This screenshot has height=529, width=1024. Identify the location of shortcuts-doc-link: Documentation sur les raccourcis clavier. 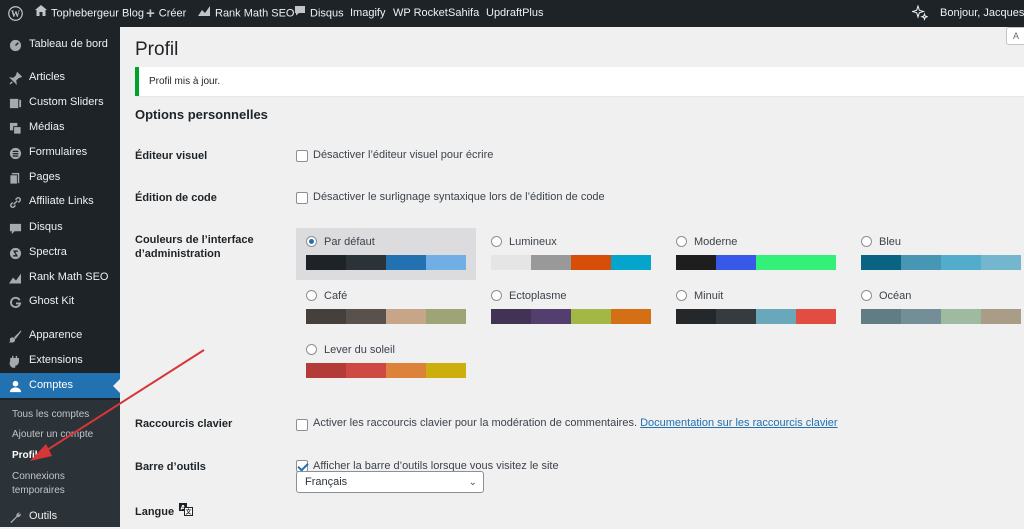
(738, 423).